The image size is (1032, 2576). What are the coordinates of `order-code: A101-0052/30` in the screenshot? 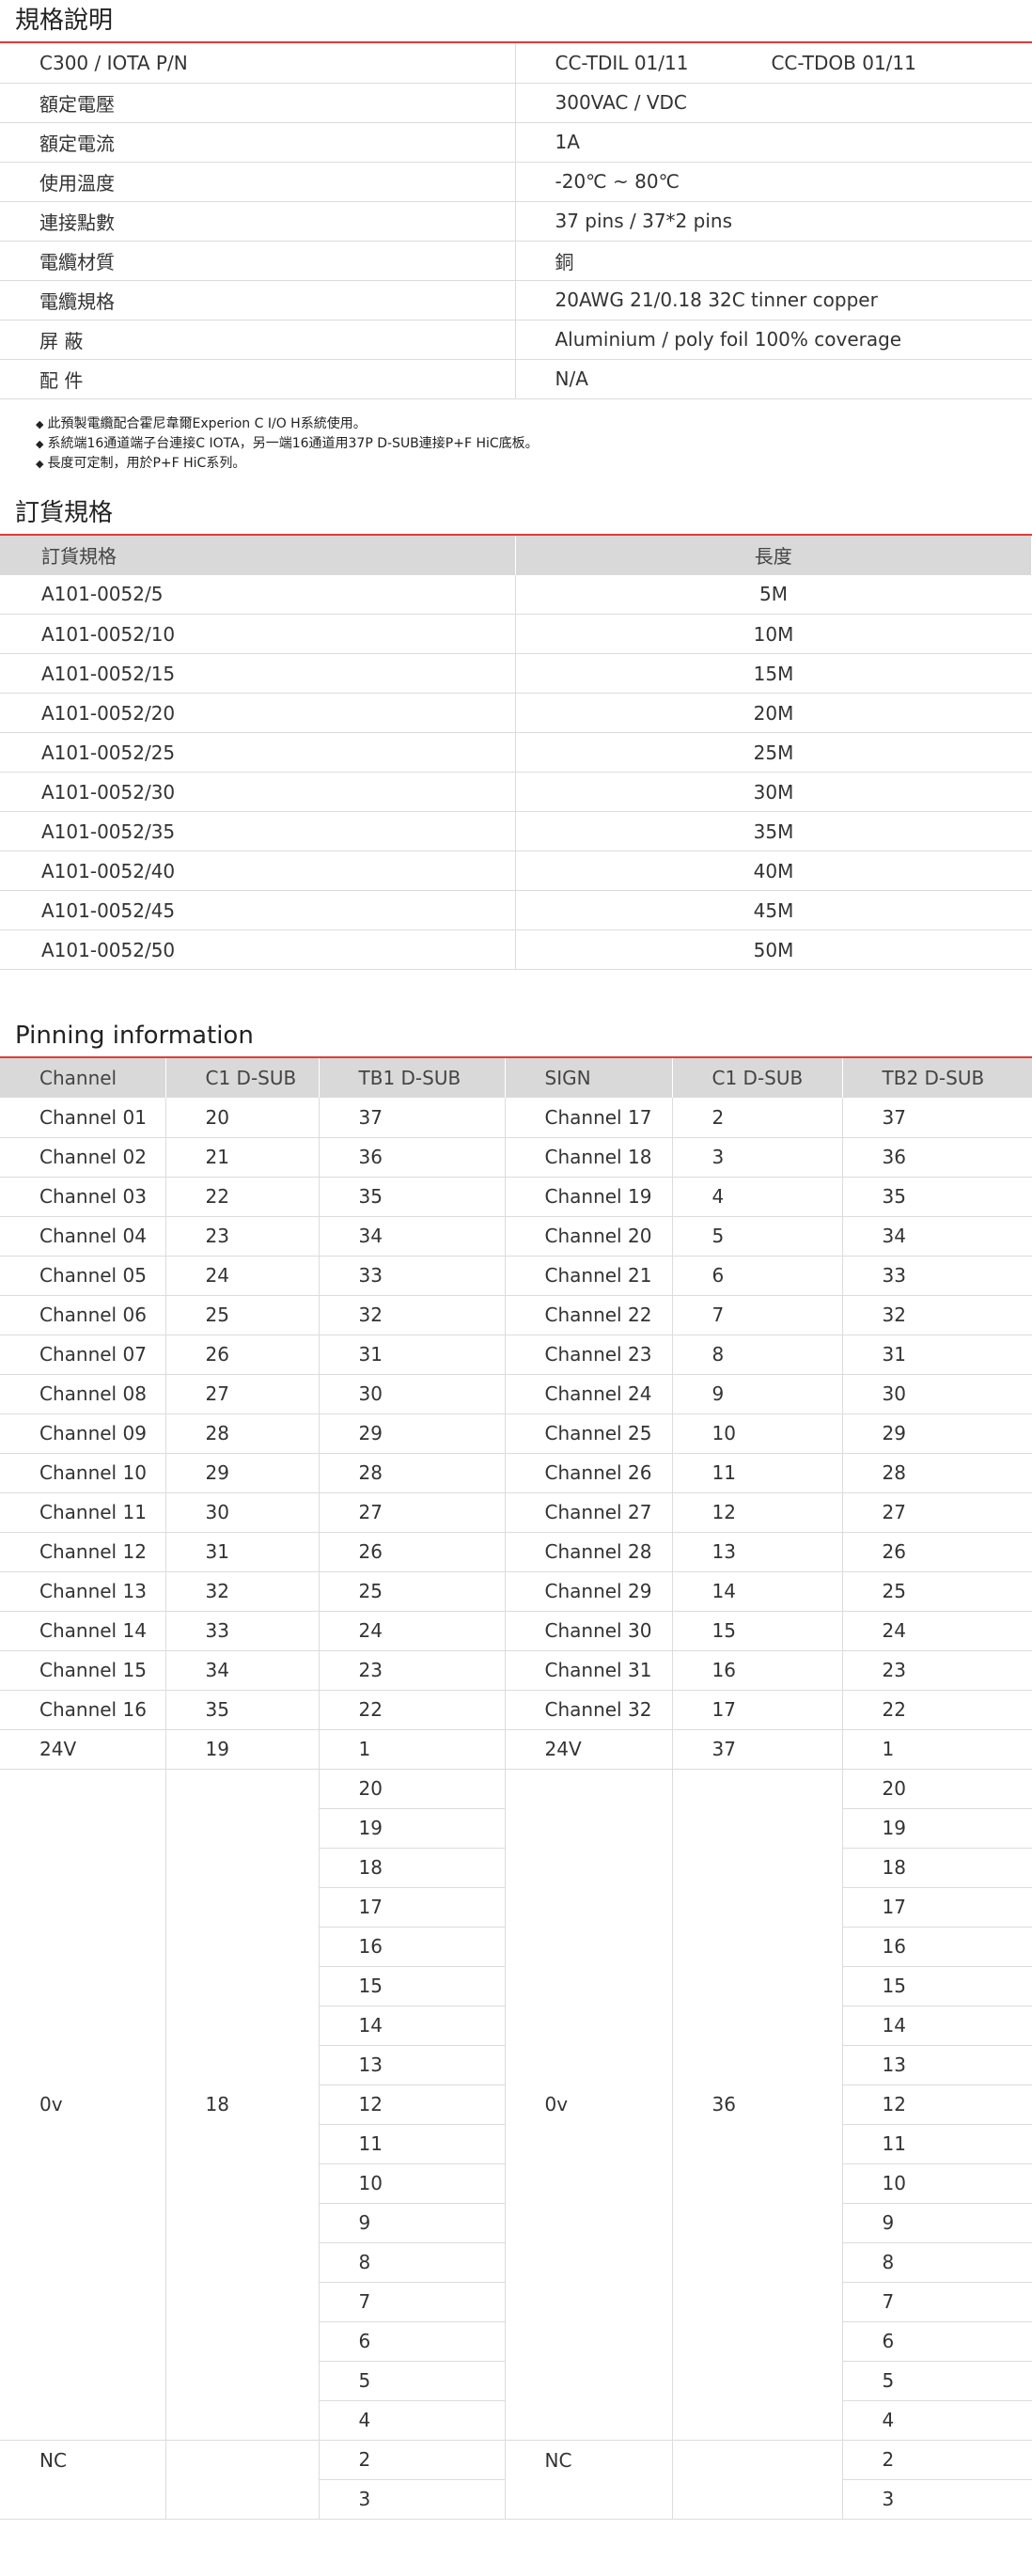 It's located at (258, 792).